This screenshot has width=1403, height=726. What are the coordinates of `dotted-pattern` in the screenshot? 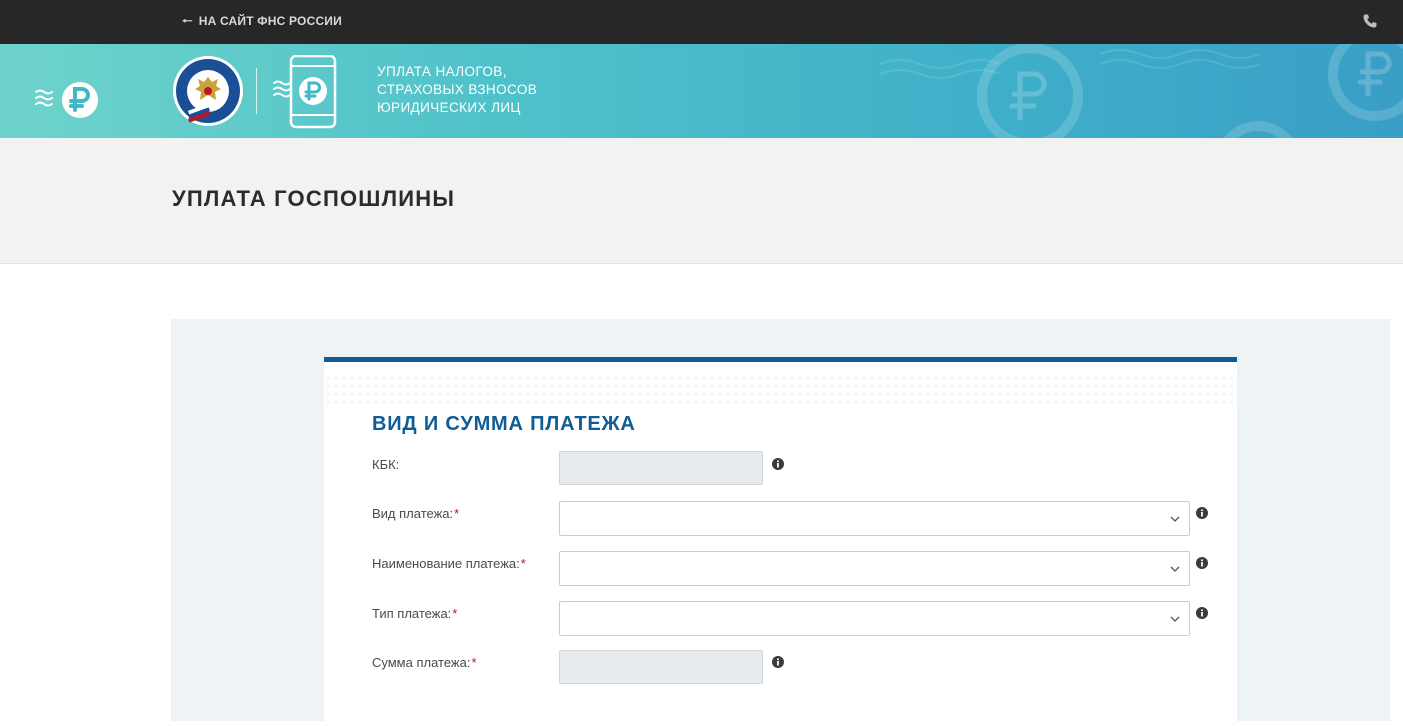 It's located at (780, 389).